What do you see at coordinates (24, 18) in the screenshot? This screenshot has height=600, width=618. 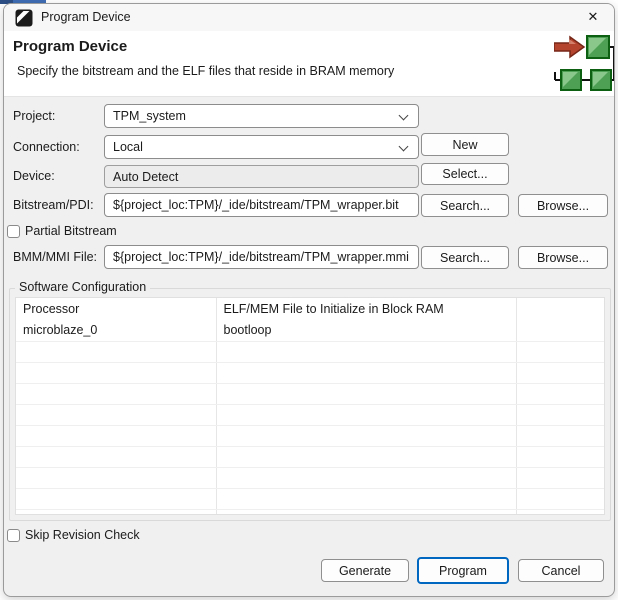 I see `amd-logo-icon` at bounding box center [24, 18].